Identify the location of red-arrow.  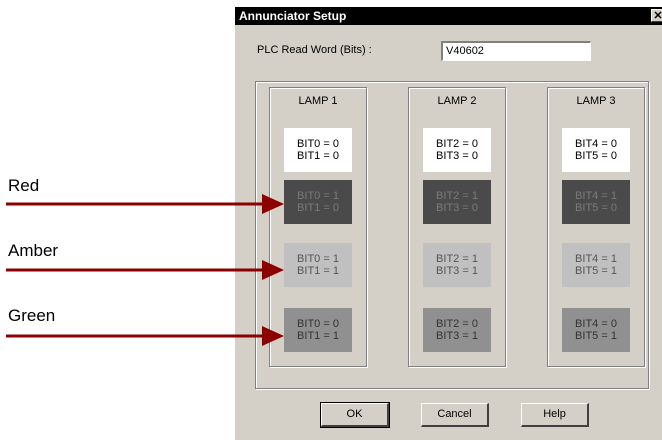
(145, 204).